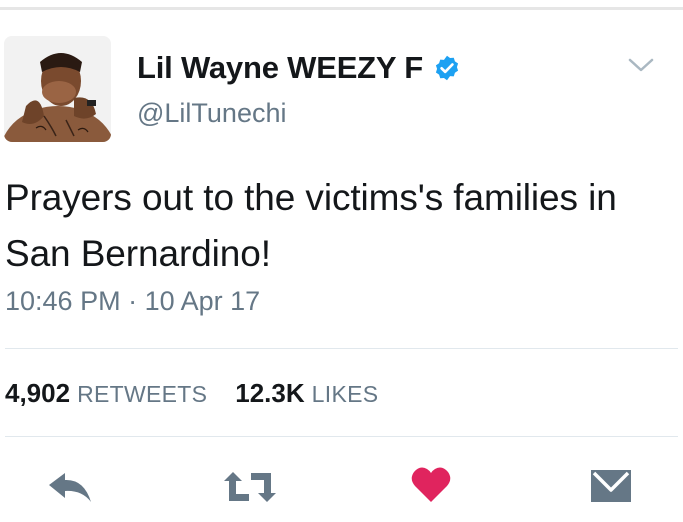 The image size is (683, 522). Describe the element at coordinates (211, 113) in the screenshot. I see `user-handle: @LilTunechi` at that location.